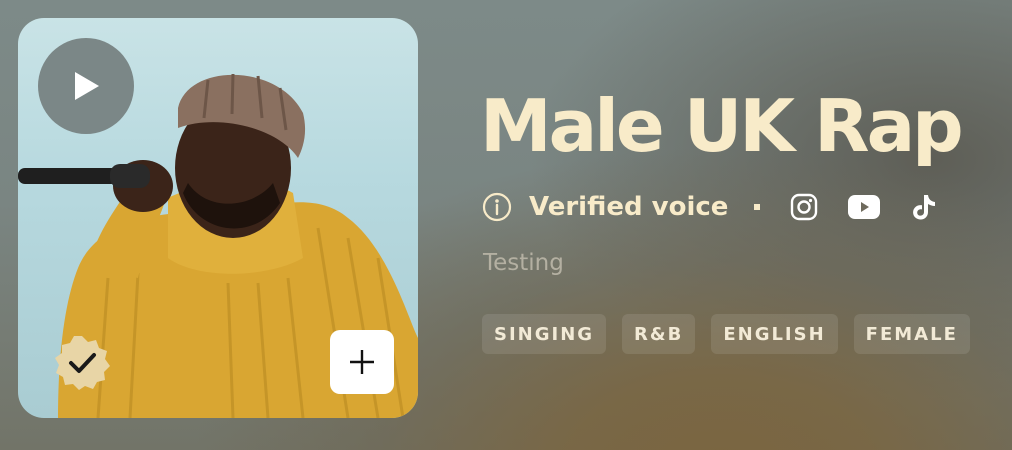  Describe the element at coordinates (523, 263) in the screenshot. I see `voice-subtitle: Testing` at that location.